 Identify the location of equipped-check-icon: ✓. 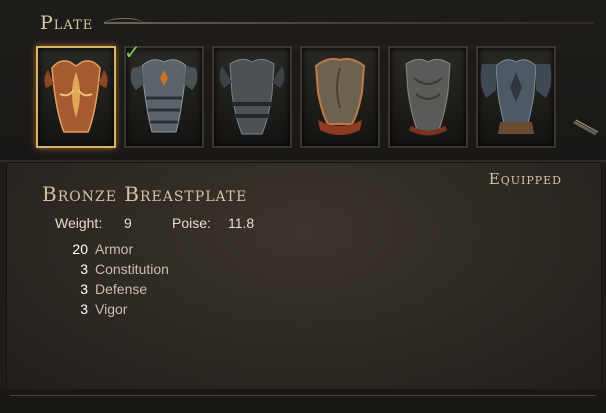
(132, 52).